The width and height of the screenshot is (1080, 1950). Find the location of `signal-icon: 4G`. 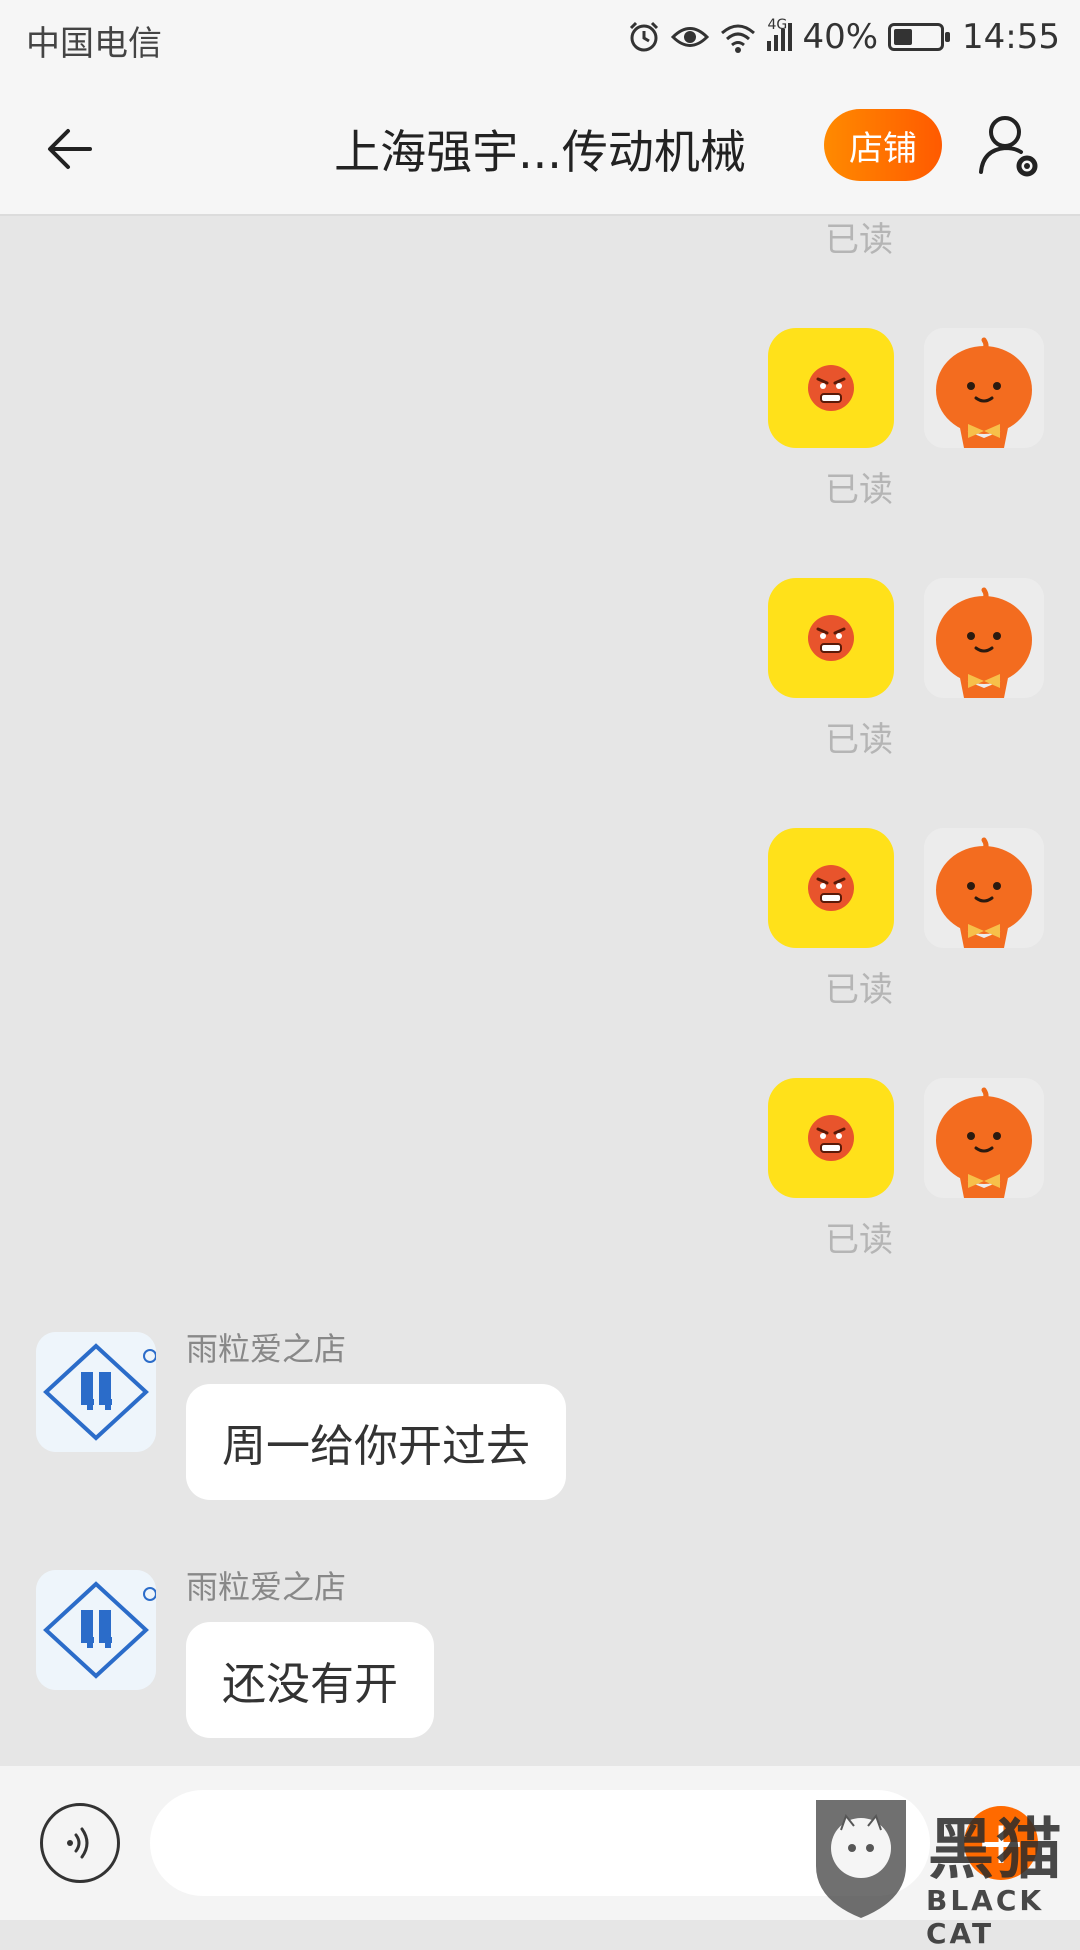

signal-icon: 4G is located at coordinates (780, 34).